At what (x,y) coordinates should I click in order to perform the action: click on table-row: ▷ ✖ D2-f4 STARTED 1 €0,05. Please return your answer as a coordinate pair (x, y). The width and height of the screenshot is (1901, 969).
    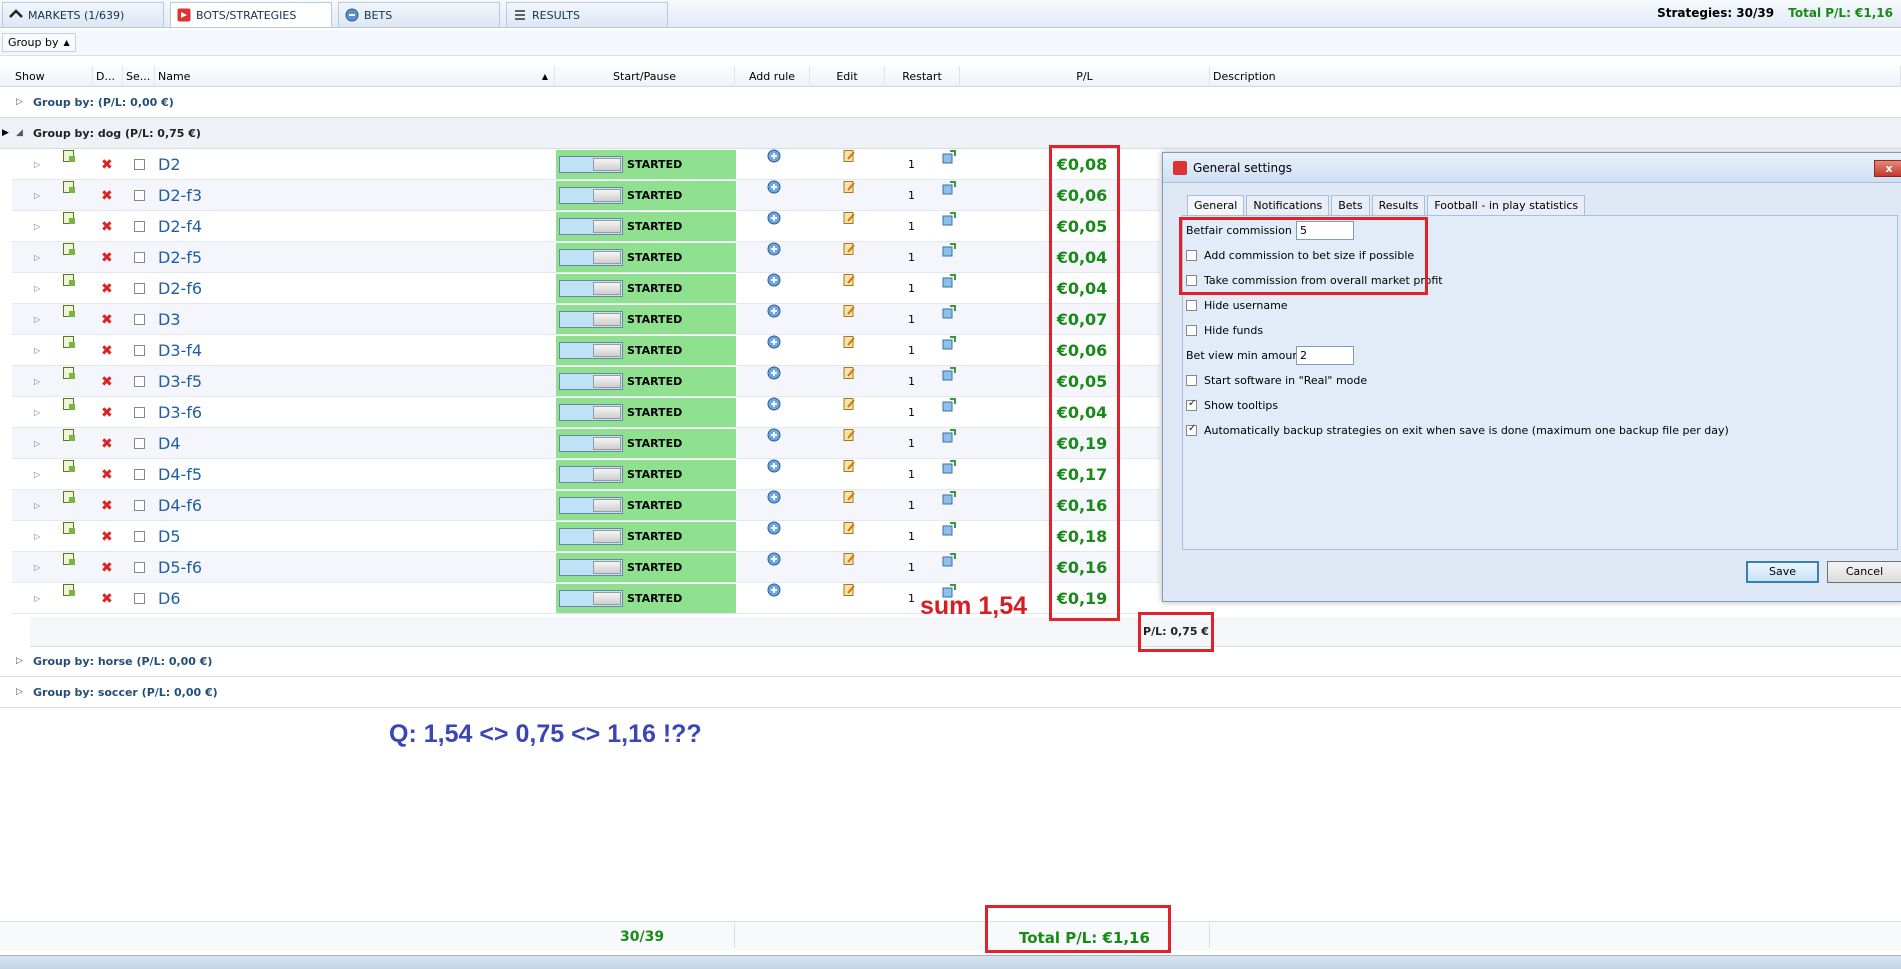
    Looking at the image, I should click on (586, 226).